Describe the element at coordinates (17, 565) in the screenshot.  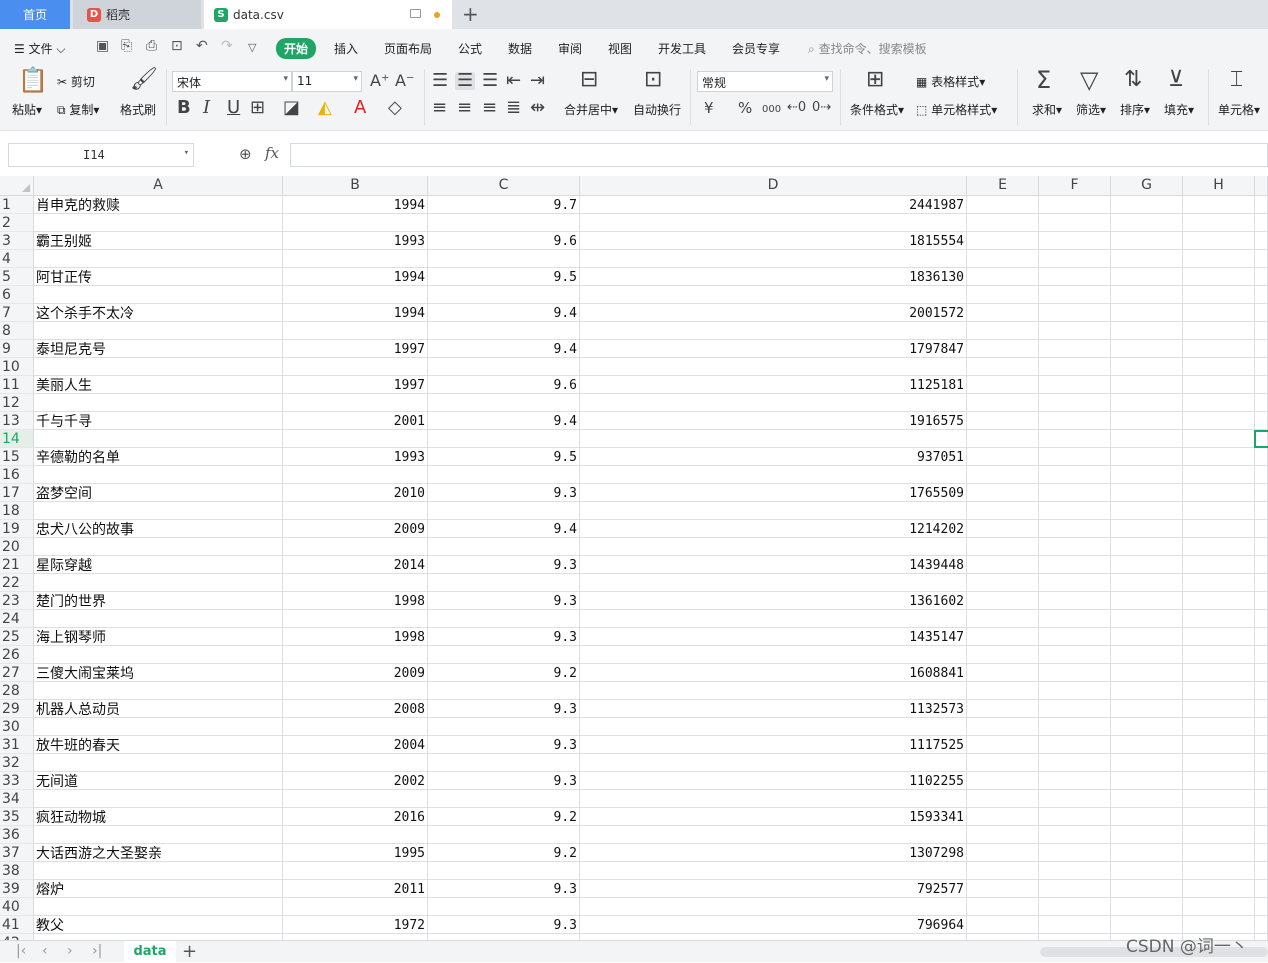
I see `row-header: 21` at that location.